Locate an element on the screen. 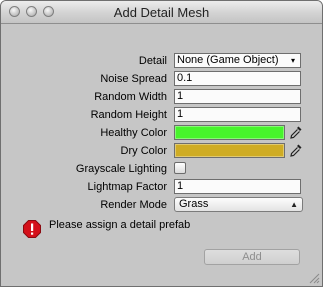 This screenshot has width=323, height=287. lightmap-factor-row: Lightmap Factor 1 is located at coordinates (161, 187).